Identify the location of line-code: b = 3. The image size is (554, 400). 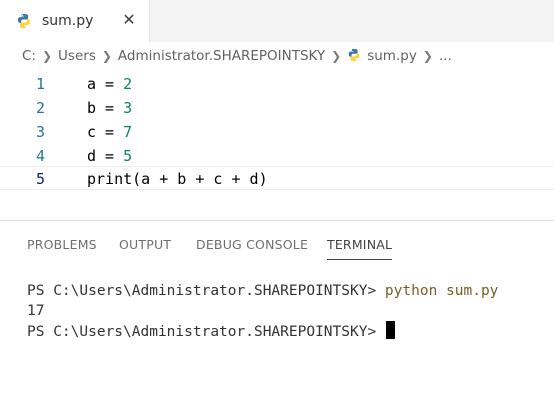
(109, 108).